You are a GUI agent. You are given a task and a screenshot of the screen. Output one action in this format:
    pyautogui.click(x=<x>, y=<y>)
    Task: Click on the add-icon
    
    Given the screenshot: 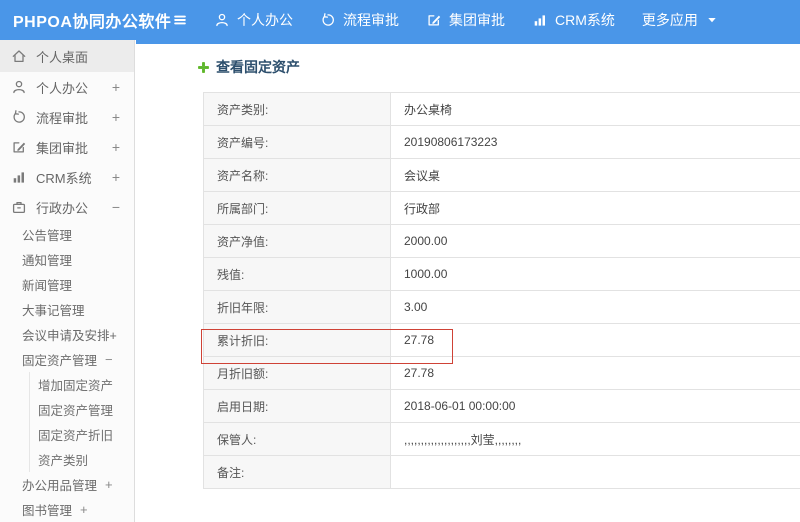 What is the action you would take?
    pyautogui.click(x=203, y=67)
    